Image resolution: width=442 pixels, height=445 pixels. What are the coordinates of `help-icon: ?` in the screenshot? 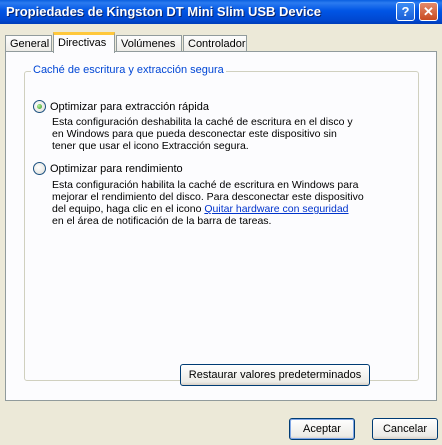 It's located at (405, 11).